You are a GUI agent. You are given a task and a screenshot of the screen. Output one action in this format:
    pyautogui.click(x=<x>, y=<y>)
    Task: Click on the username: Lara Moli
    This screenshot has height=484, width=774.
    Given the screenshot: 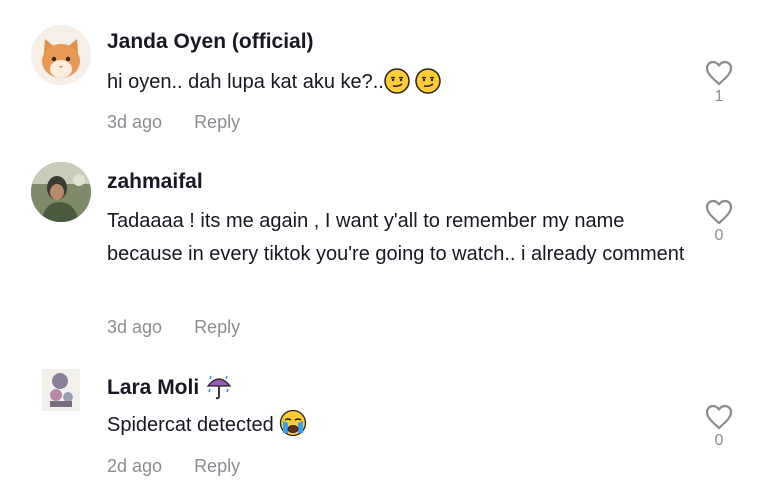 What is the action you would take?
    pyautogui.click(x=170, y=389)
    